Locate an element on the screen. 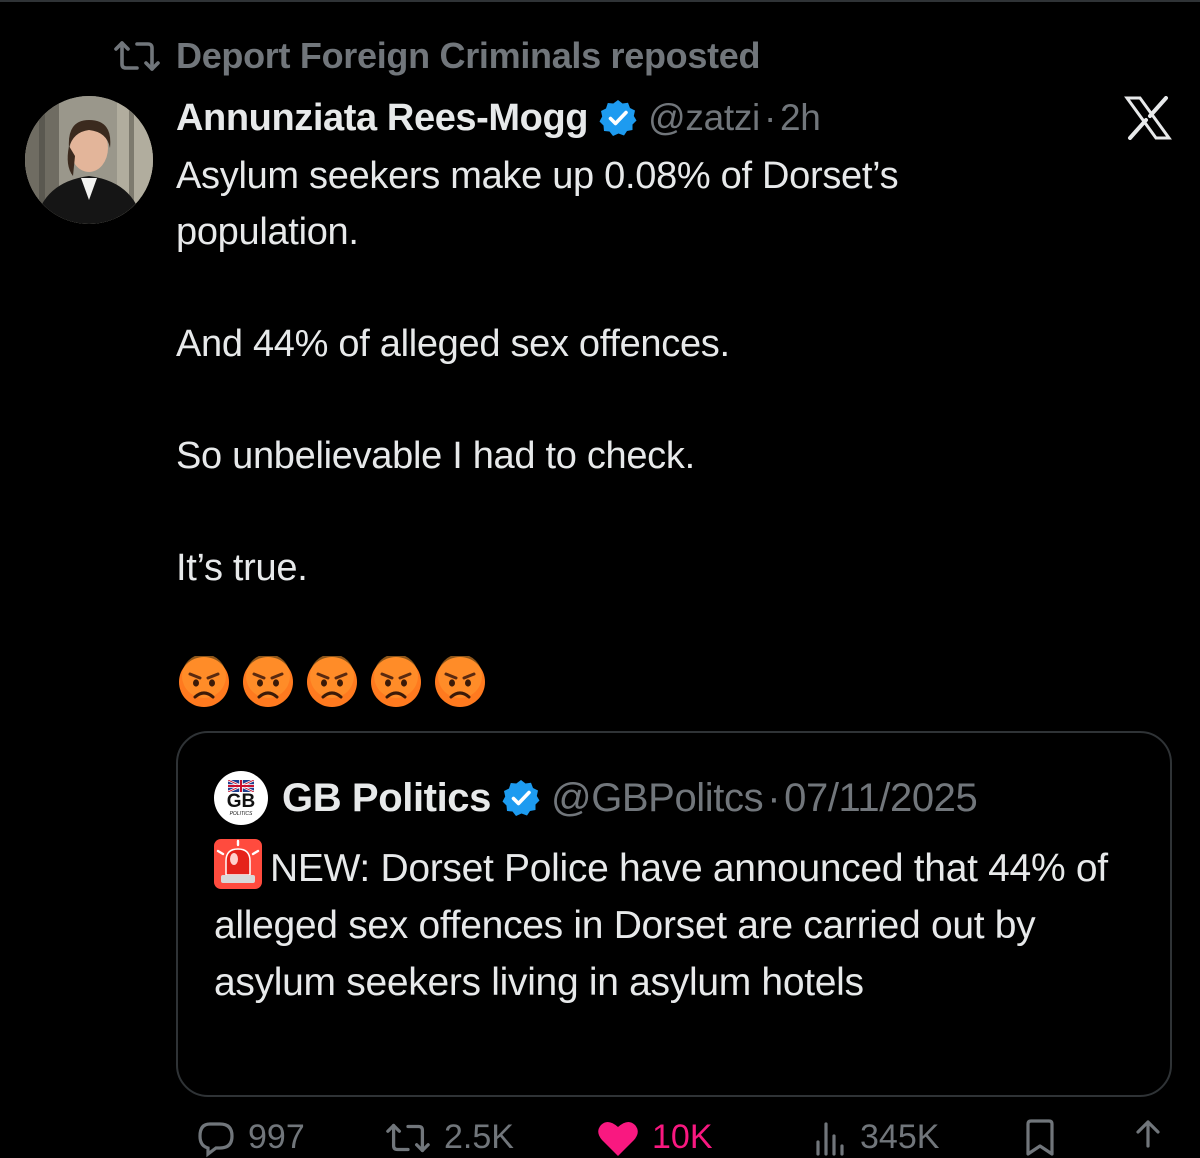 Image resolution: width=1200 pixels, height=1158 pixels. union-flag-icon is located at coordinates (241, 785).